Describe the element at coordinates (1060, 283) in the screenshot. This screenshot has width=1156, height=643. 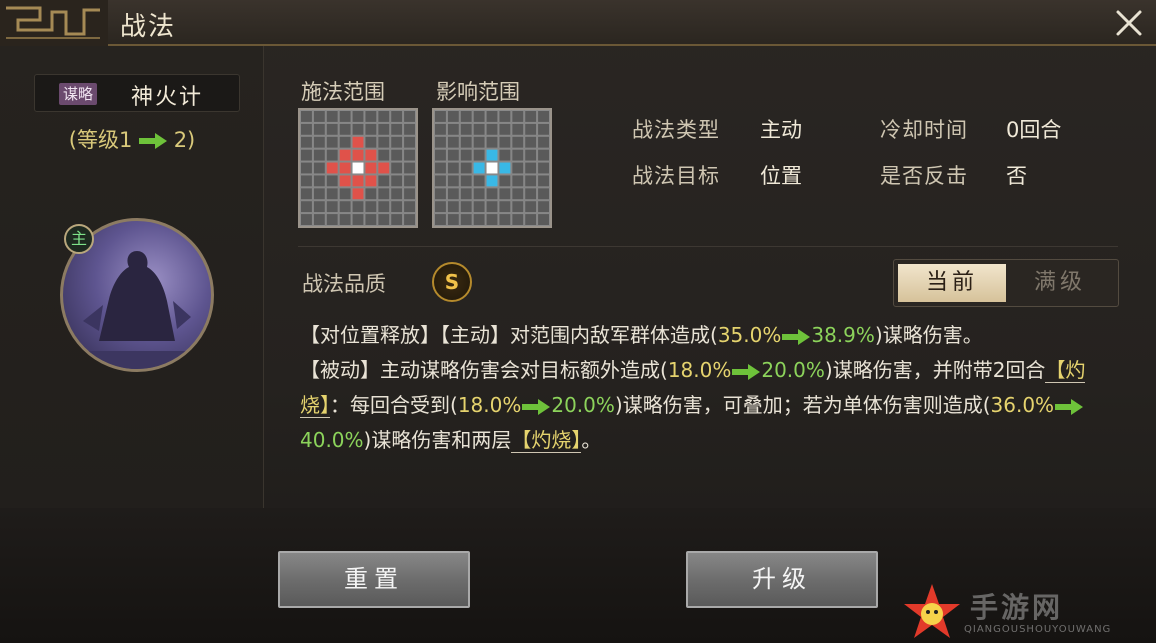
I see `tab-max-level: 满级` at that location.